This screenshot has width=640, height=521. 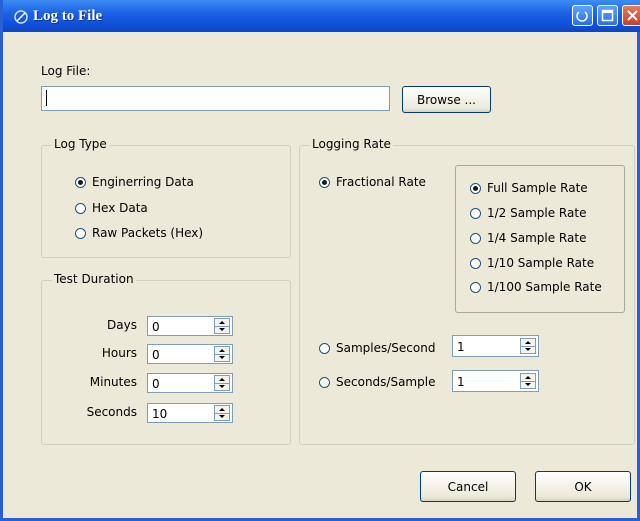 I want to click on hours-spinner: 0, so click(x=190, y=354).